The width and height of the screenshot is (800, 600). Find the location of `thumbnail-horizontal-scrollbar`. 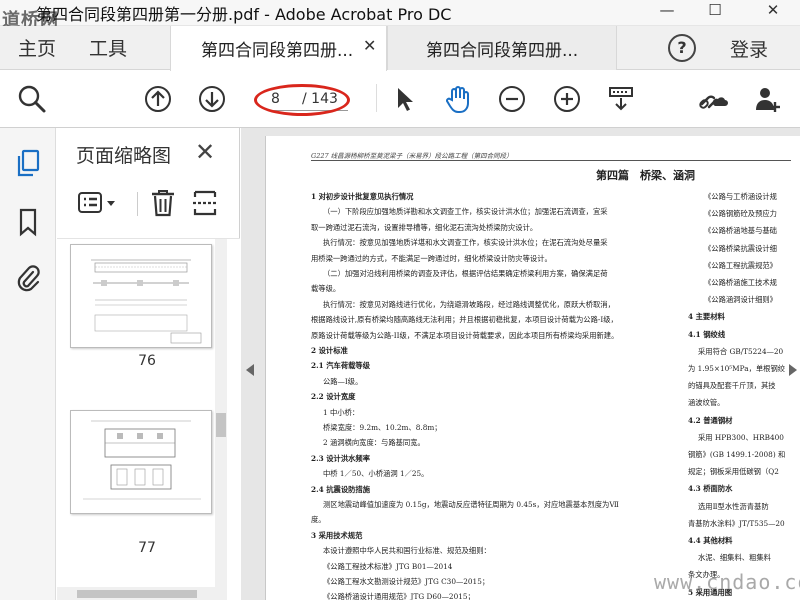

thumbnail-horizontal-scrollbar is located at coordinates (142, 593).